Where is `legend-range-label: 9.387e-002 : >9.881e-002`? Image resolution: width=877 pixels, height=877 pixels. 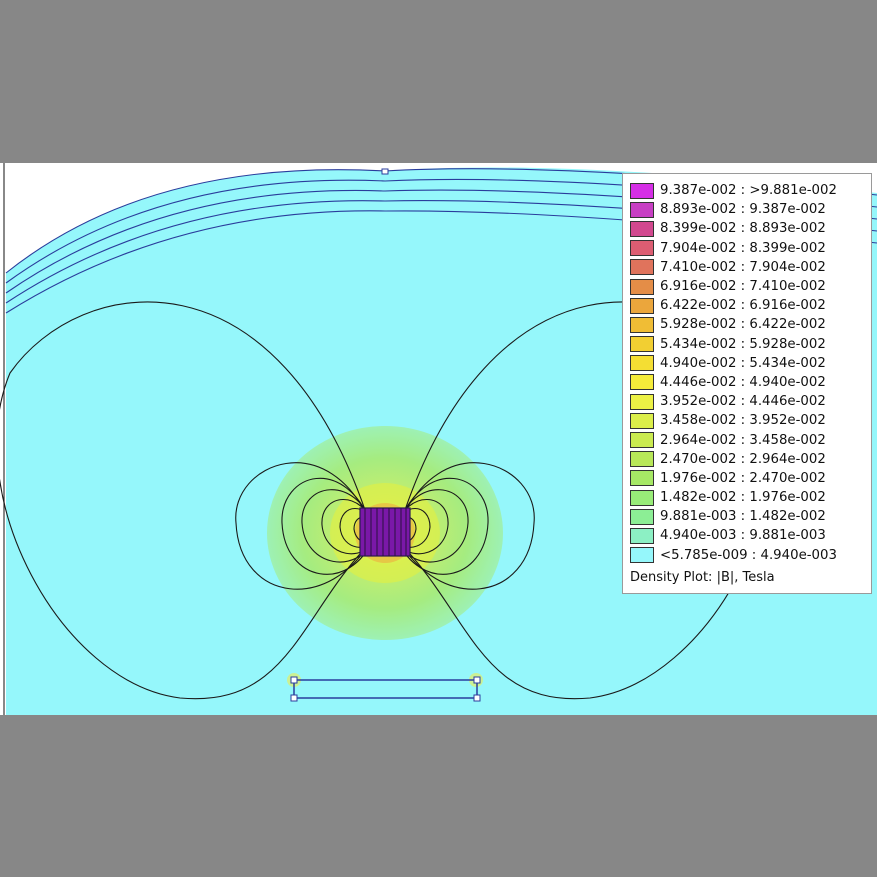 legend-range-label: 9.387e-002 : >9.881e-002 is located at coordinates (748, 191).